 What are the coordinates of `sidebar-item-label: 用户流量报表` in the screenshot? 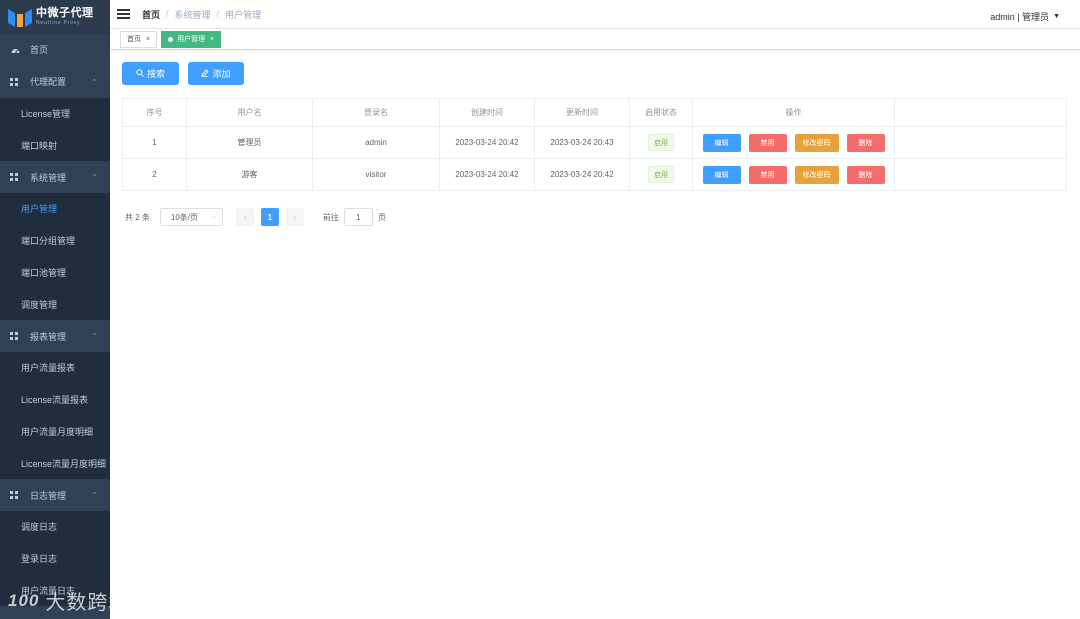 It's located at (48, 368).